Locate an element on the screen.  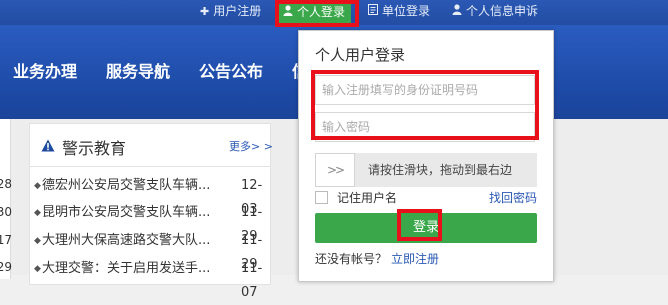
news-title: 警示教育 is located at coordinates (94, 148).